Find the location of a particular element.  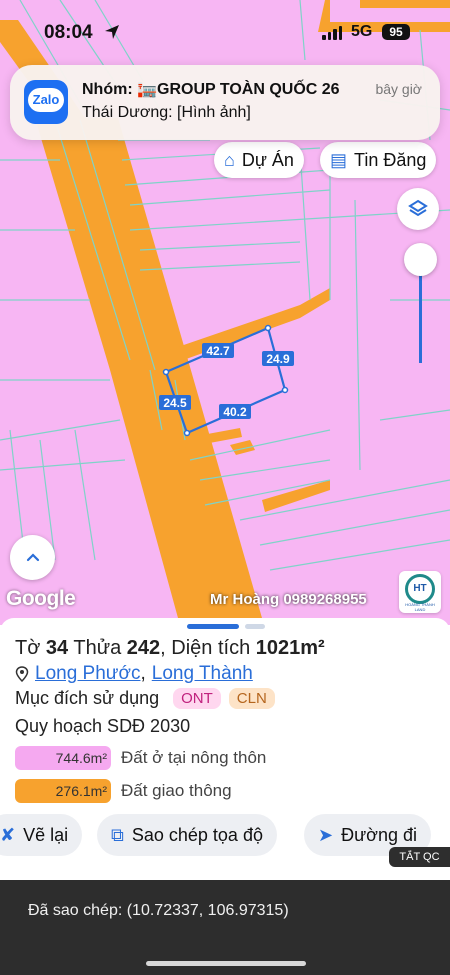

dim-text-left: 24.5 is located at coordinates (175, 403).